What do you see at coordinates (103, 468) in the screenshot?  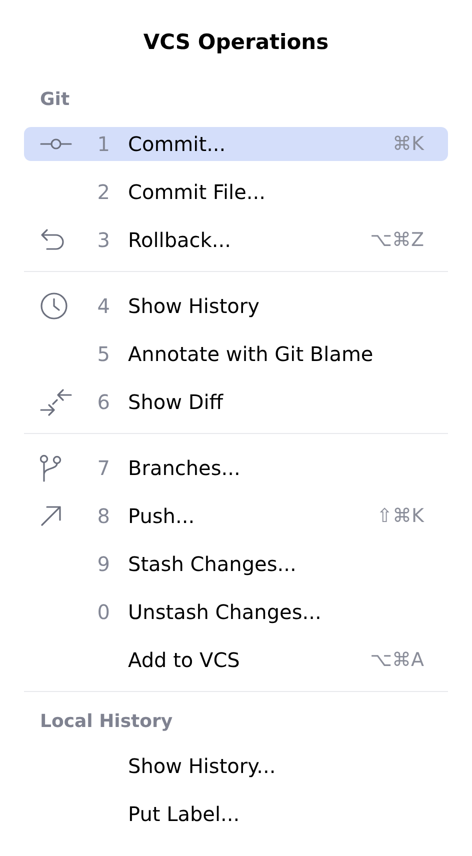 I see `mnemonic-number: 7` at bounding box center [103, 468].